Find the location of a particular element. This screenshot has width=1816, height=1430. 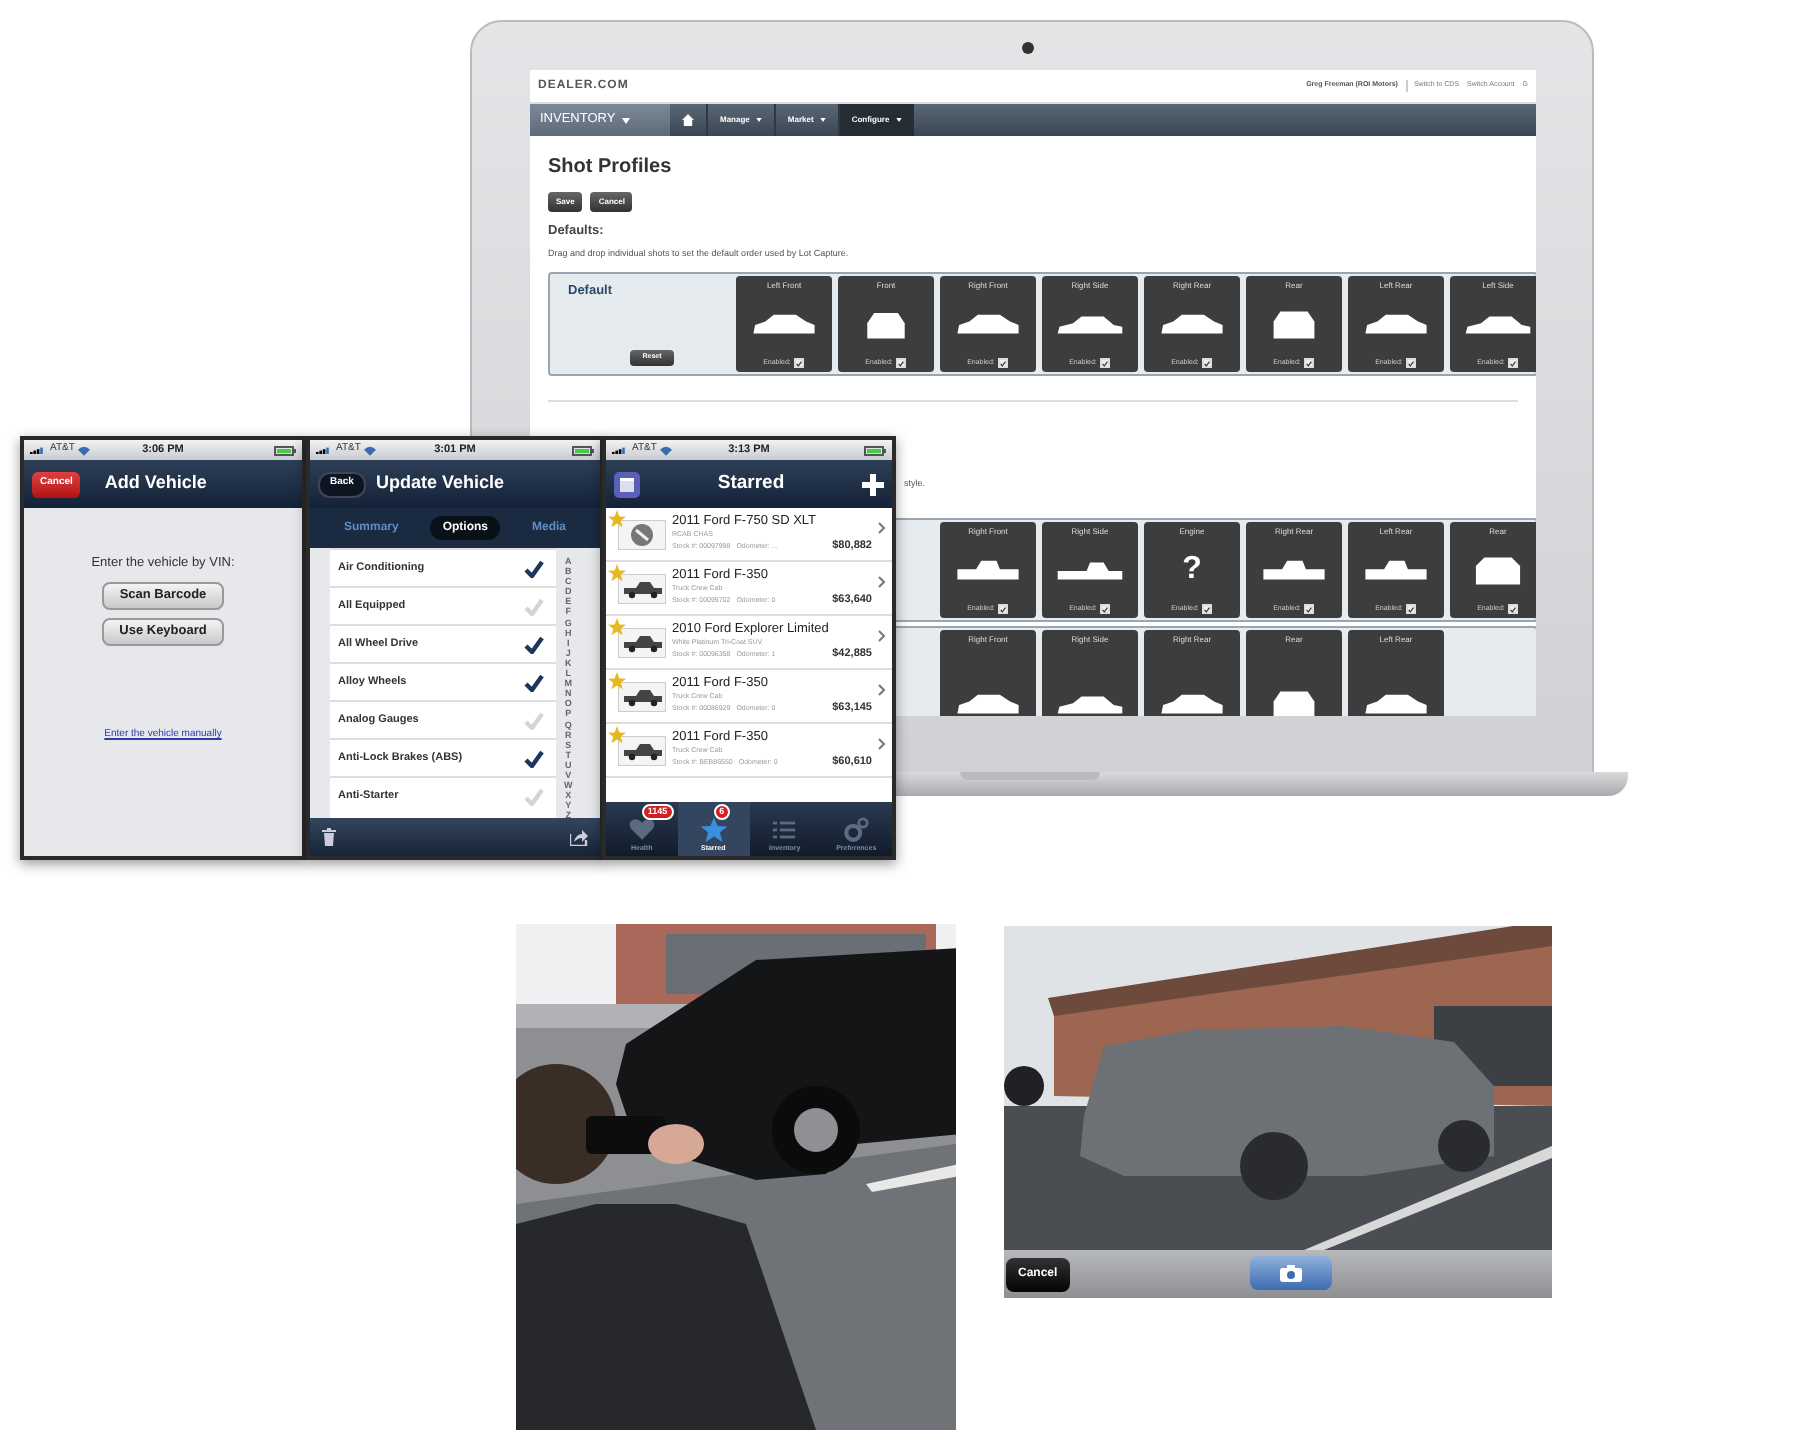

add-icon is located at coordinates (873, 484).